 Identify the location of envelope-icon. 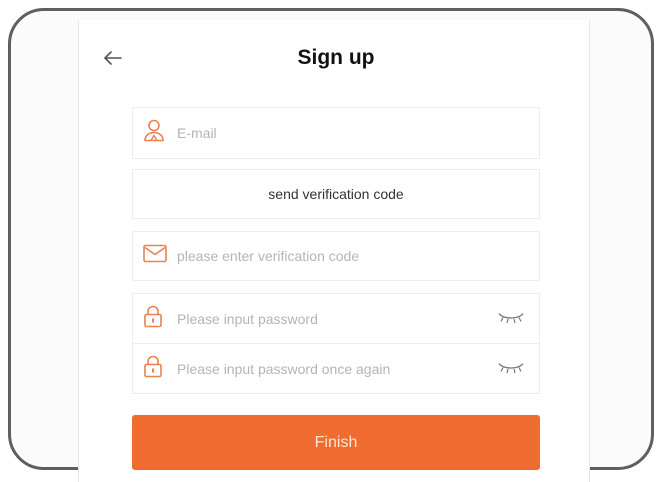
(155, 256).